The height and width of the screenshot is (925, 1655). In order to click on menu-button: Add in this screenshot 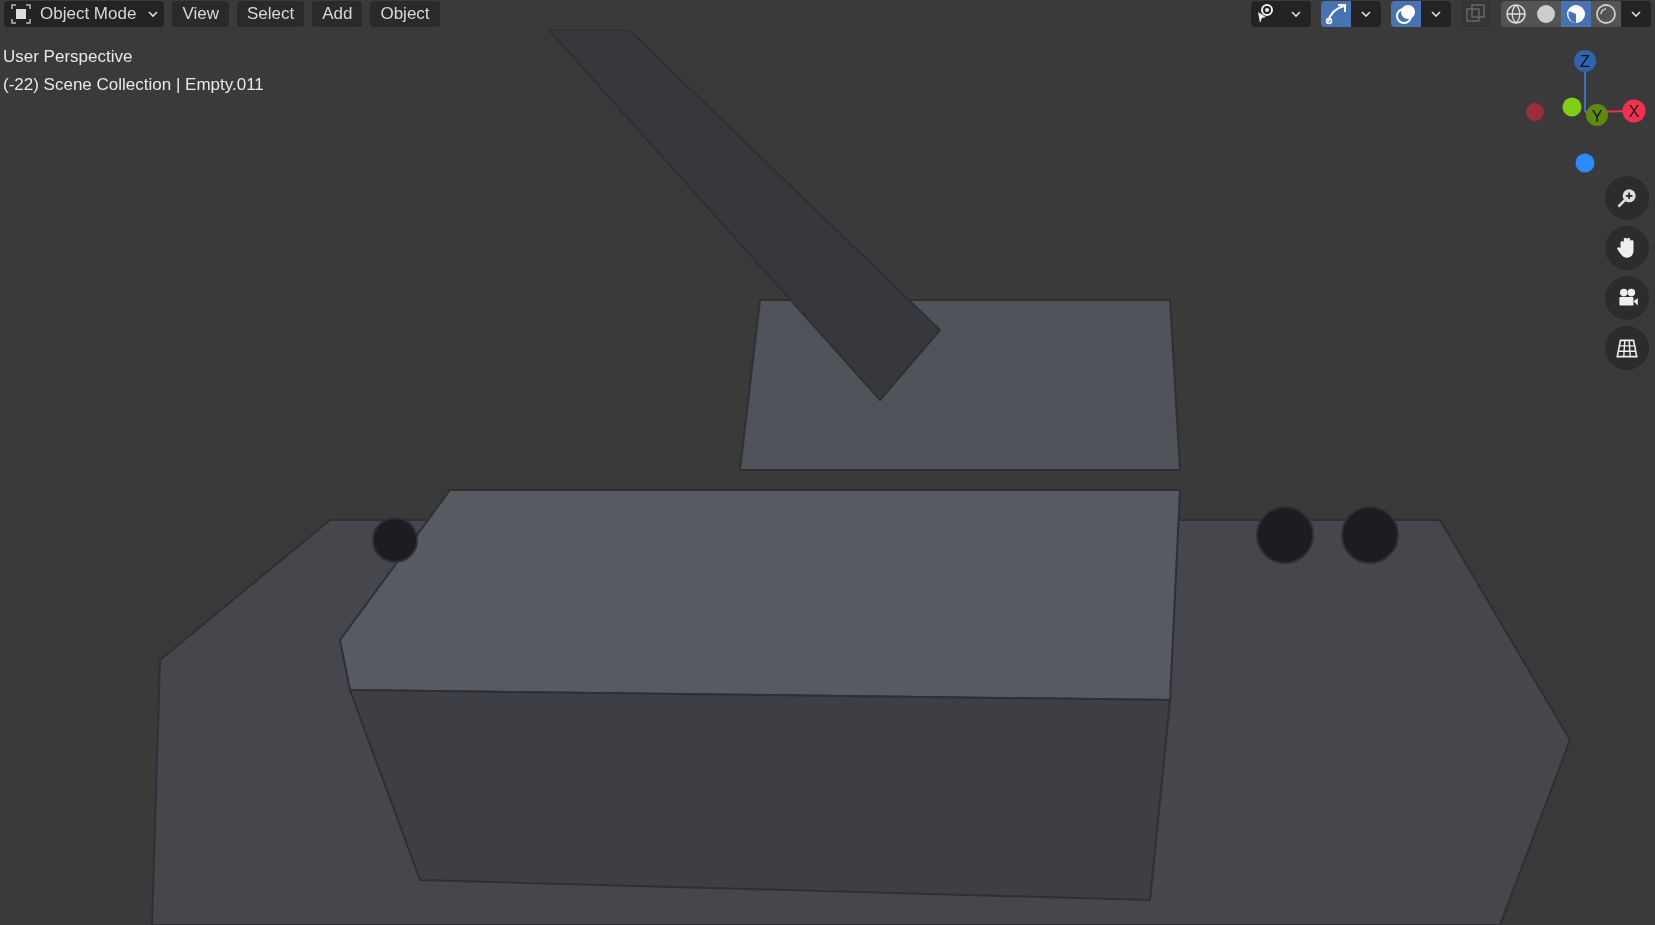, I will do `click(337, 14)`.